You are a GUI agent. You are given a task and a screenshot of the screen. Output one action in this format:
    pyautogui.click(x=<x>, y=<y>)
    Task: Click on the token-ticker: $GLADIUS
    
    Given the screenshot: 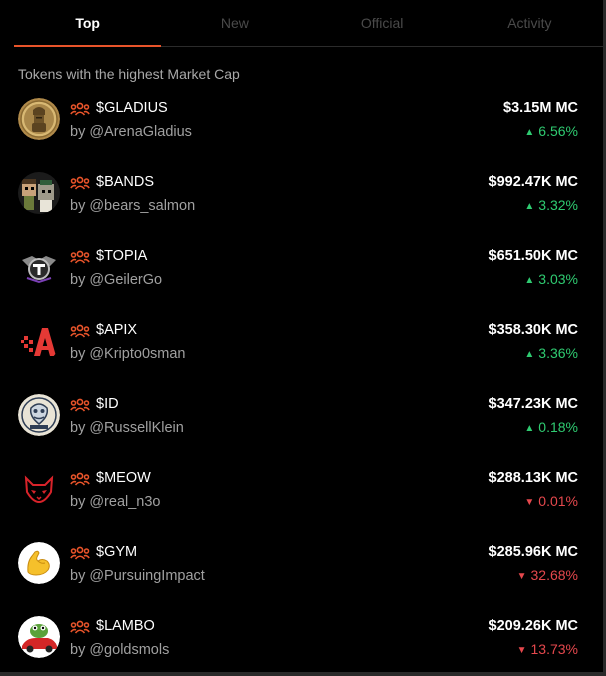 What is the action you would take?
    pyautogui.click(x=132, y=108)
    